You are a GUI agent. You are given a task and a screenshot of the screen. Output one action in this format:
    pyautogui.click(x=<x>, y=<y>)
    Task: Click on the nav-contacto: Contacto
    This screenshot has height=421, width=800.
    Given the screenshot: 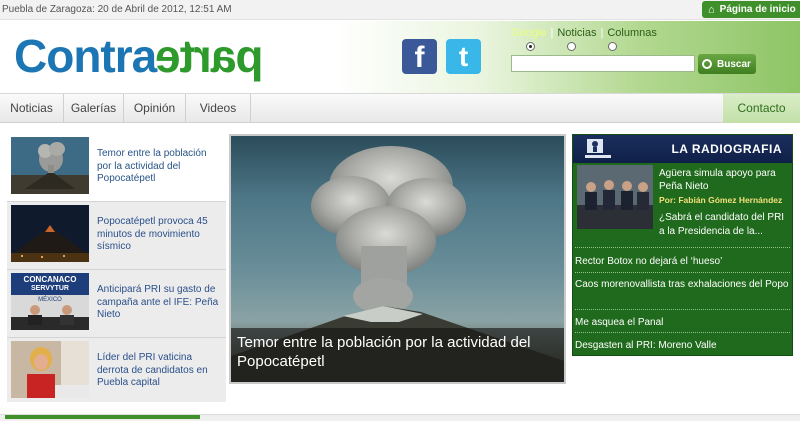 What is the action you would take?
    pyautogui.click(x=761, y=108)
    